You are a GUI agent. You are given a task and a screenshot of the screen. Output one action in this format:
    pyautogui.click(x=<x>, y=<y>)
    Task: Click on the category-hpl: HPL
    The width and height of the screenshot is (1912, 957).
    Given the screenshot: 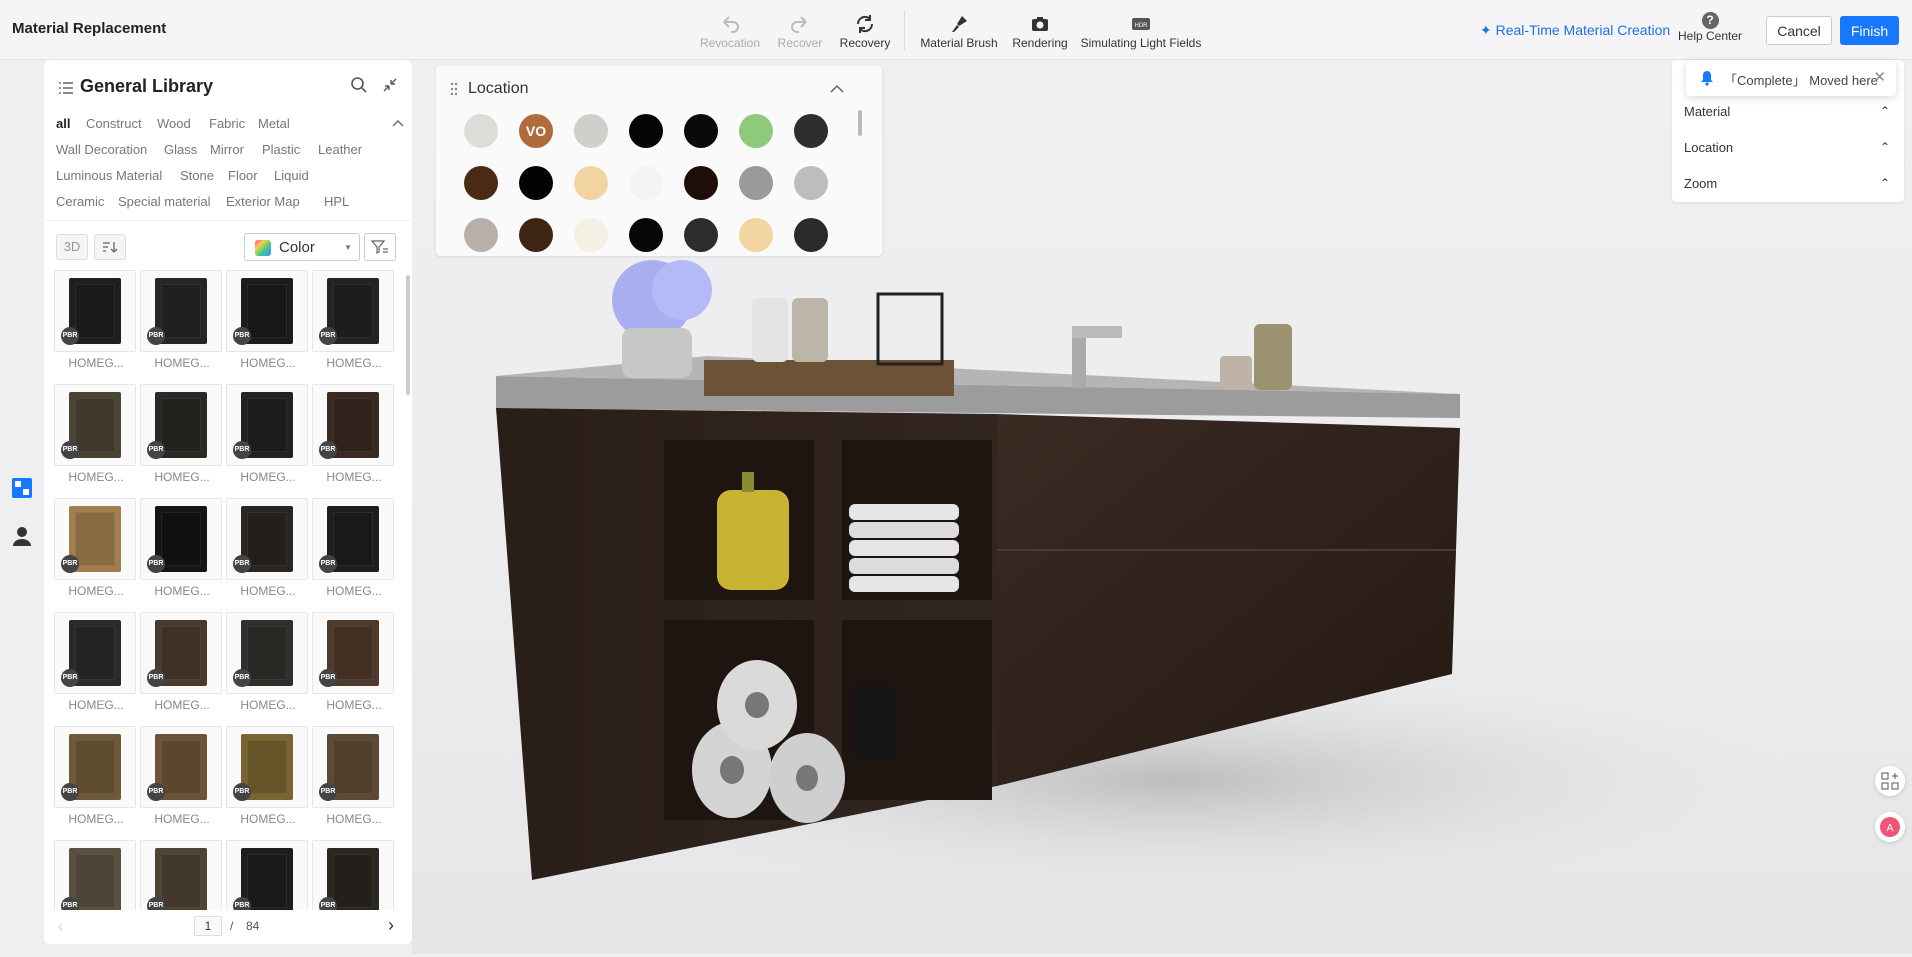 What is the action you would take?
    pyautogui.click(x=336, y=201)
    